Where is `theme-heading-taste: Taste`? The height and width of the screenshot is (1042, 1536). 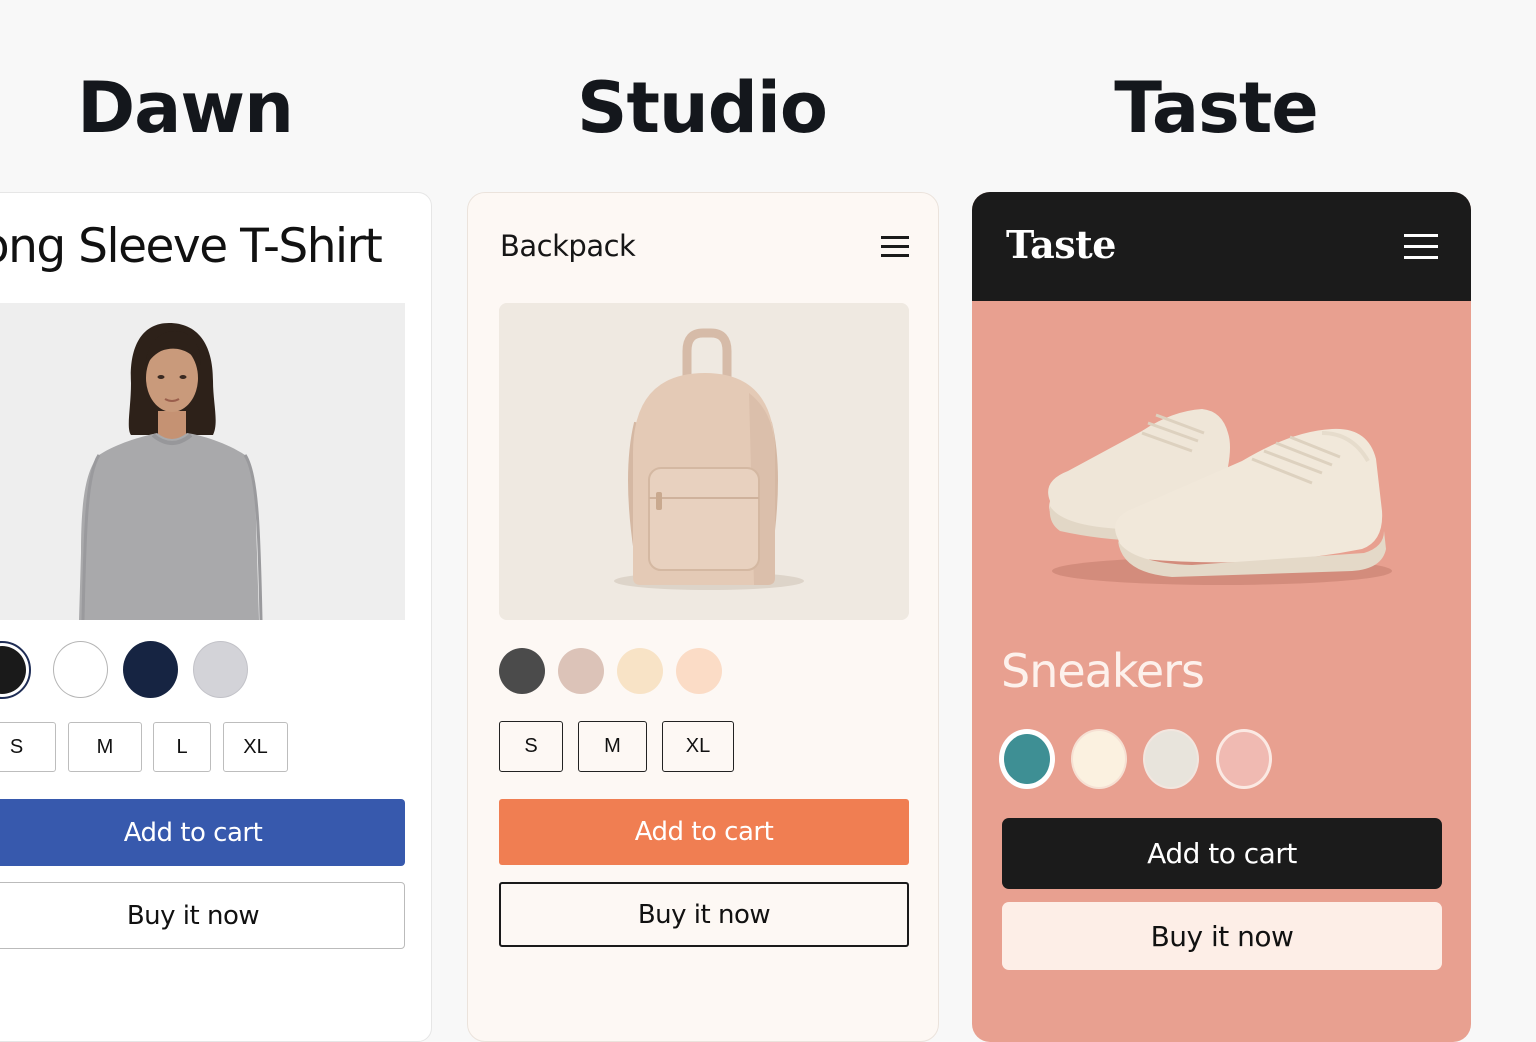 theme-heading-taste: Taste is located at coordinates (1216, 108).